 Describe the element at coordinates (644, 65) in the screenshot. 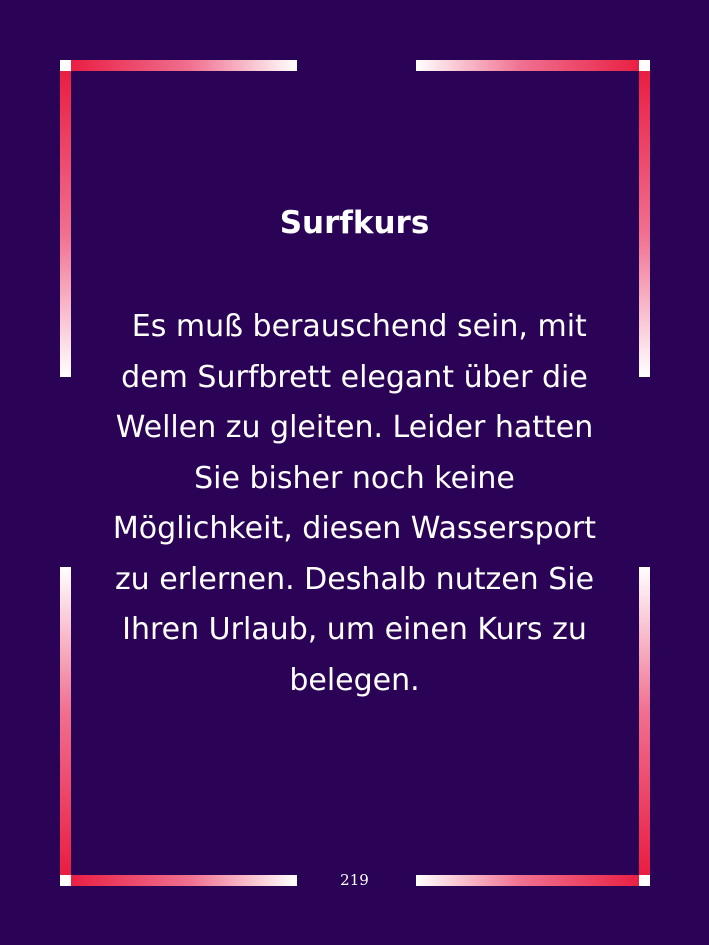

I see `frame-corner-top-right` at that location.